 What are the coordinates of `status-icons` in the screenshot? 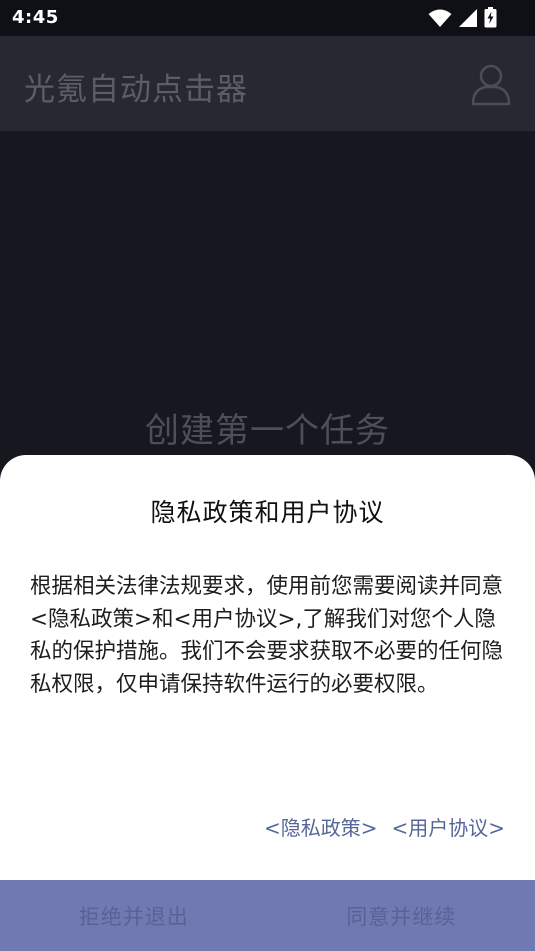 It's located at (462, 17).